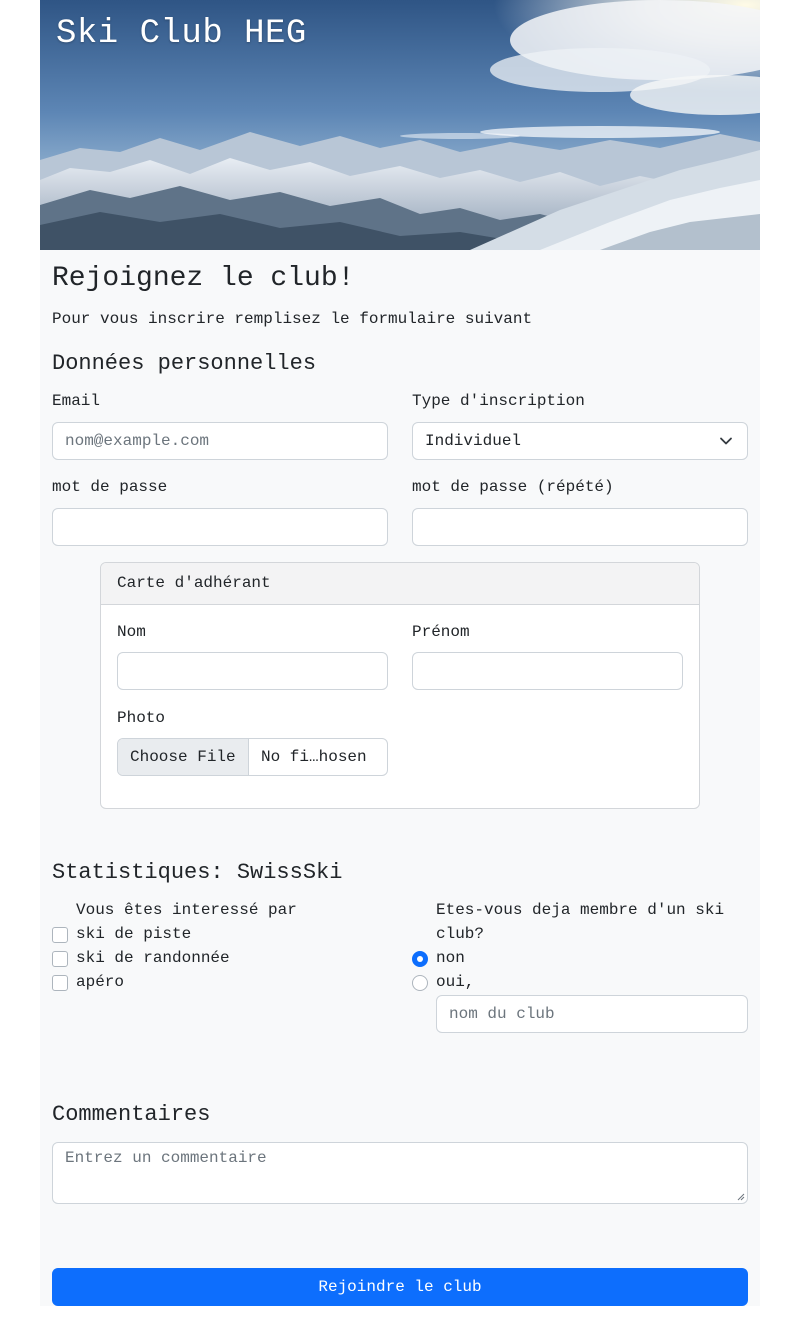 The height and width of the screenshot is (1322, 800). I want to click on email-field: nom@example.com, so click(220, 441).